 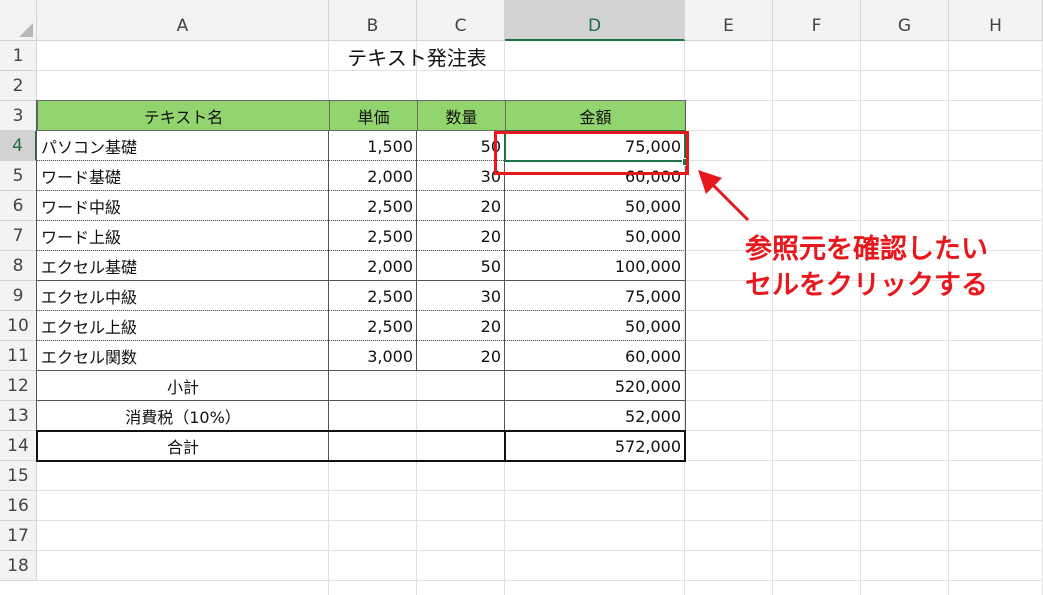 What do you see at coordinates (866, 285) in the screenshot?
I see `annotation-line-2: セルをクリックする` at bounding box center [866, 285].